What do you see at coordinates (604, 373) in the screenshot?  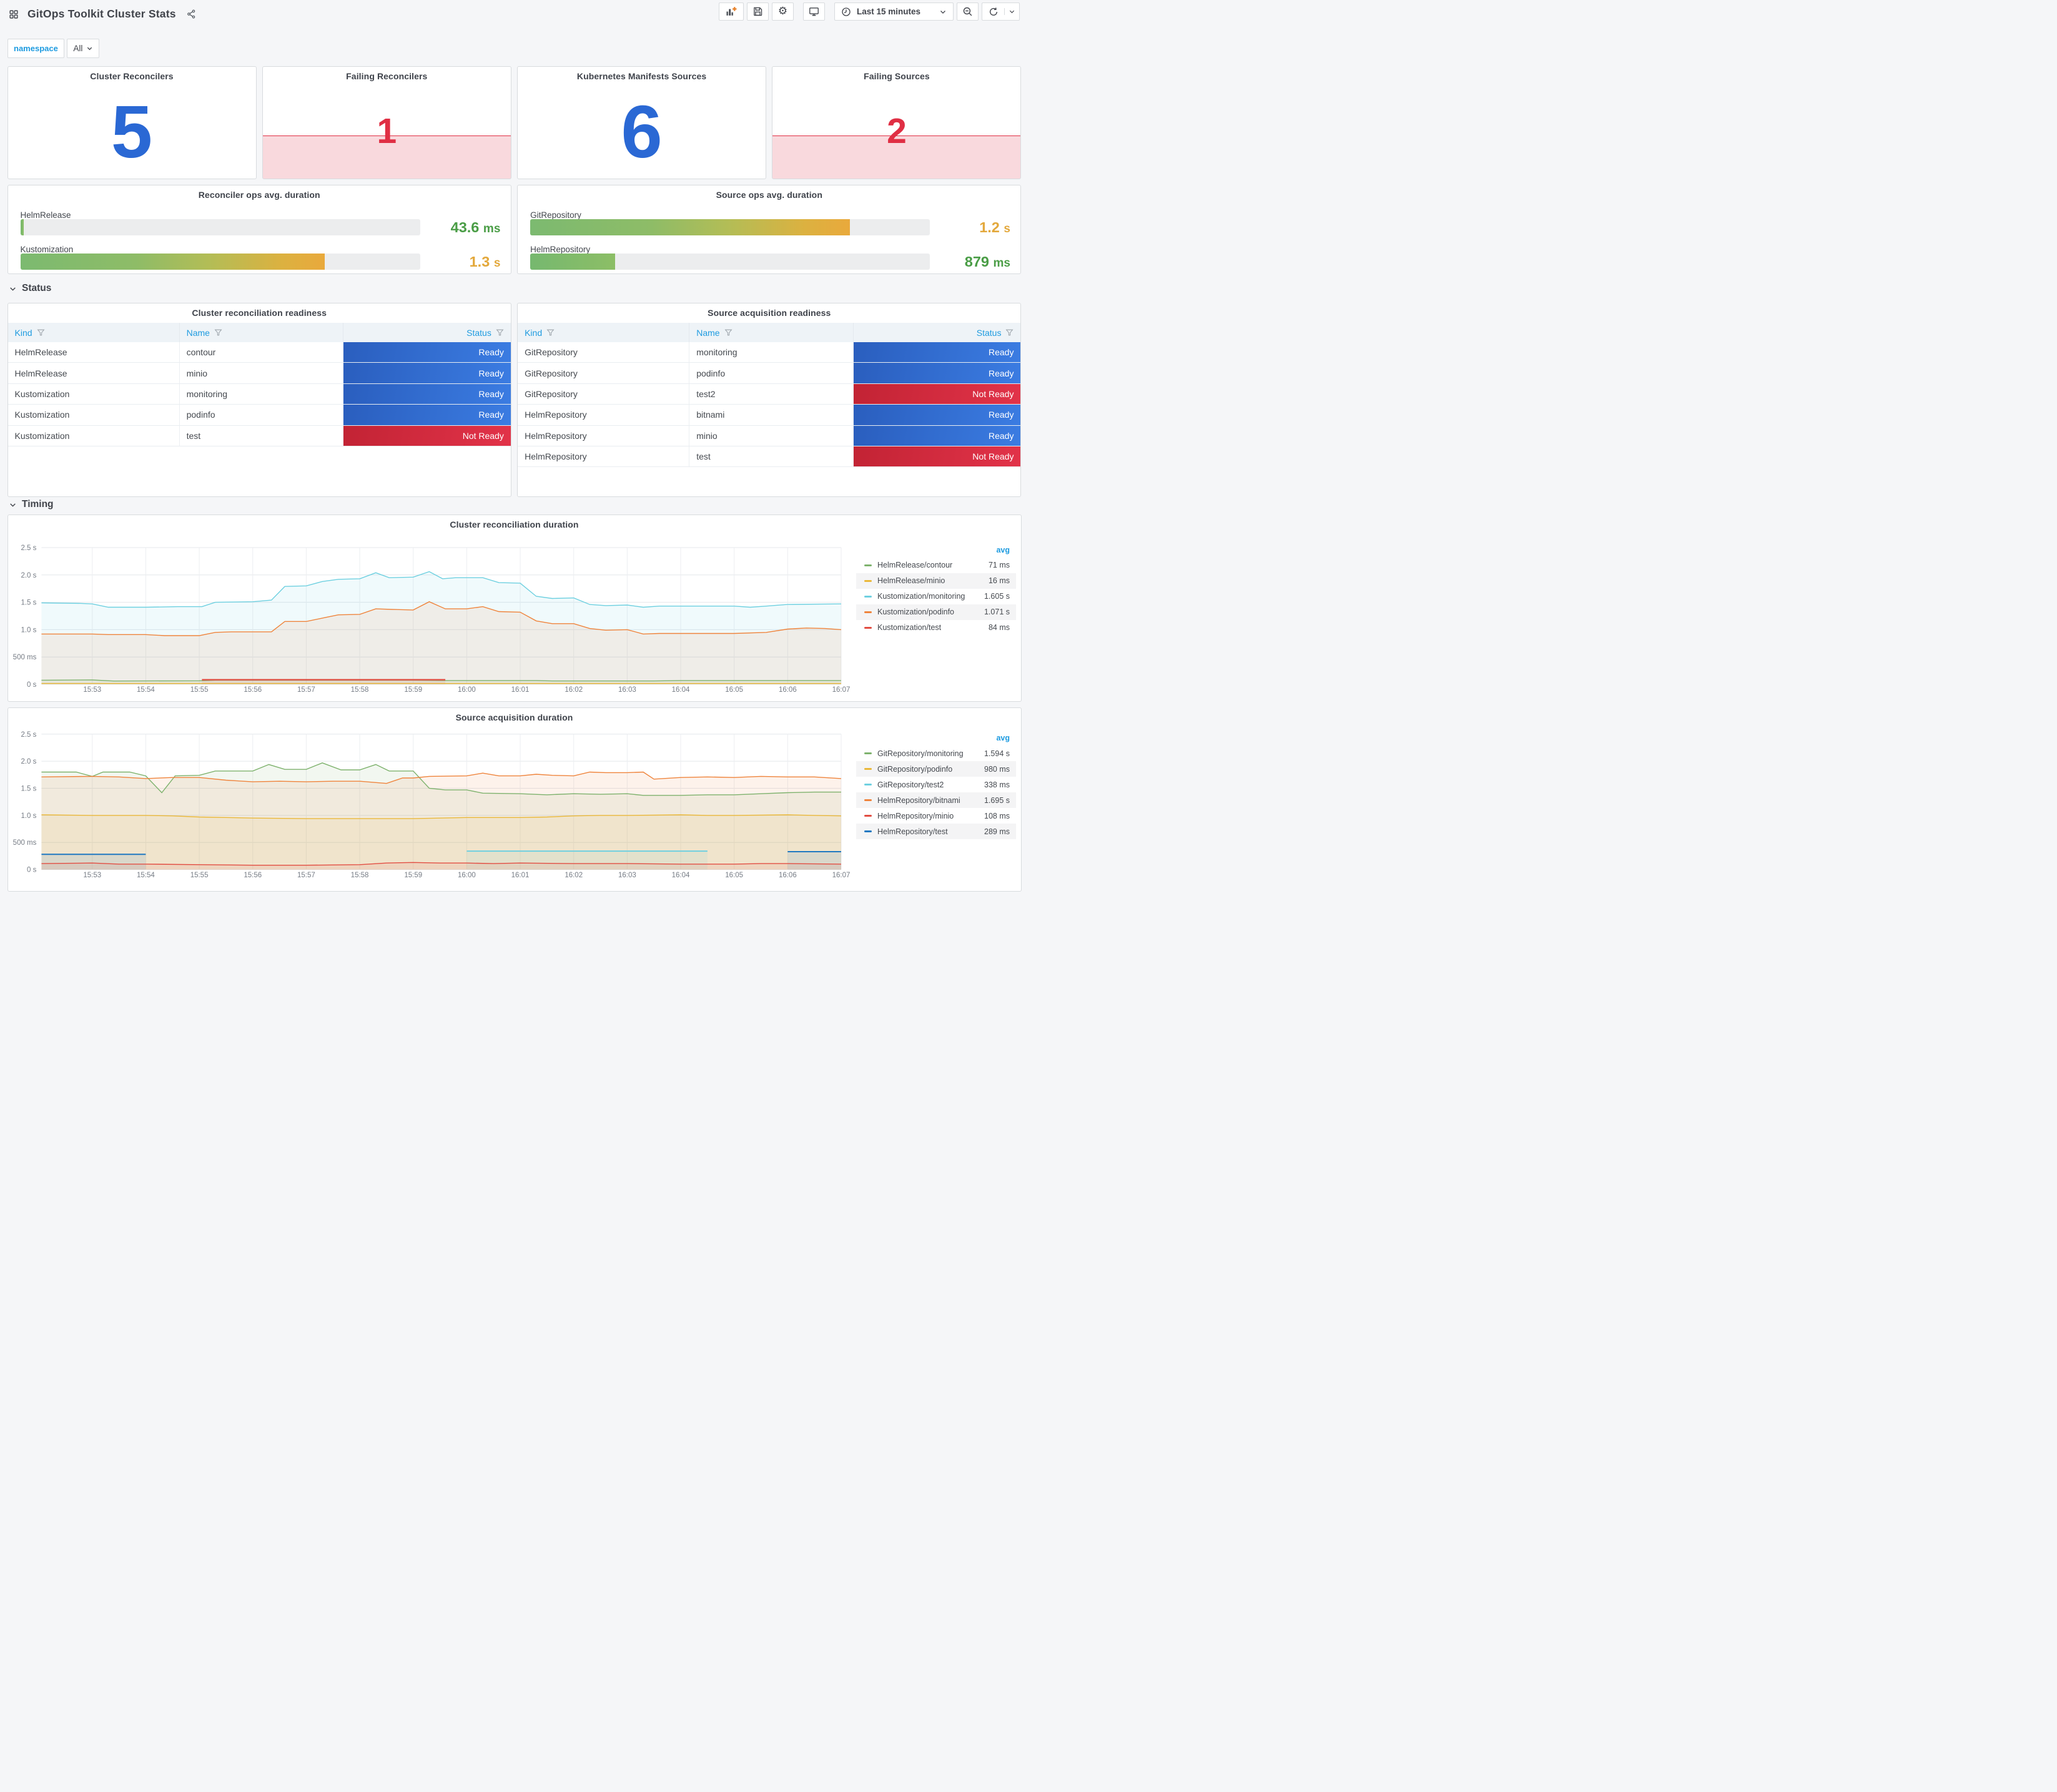 I see `cell-kind: GitRepository` at bounding box center [604, 373].